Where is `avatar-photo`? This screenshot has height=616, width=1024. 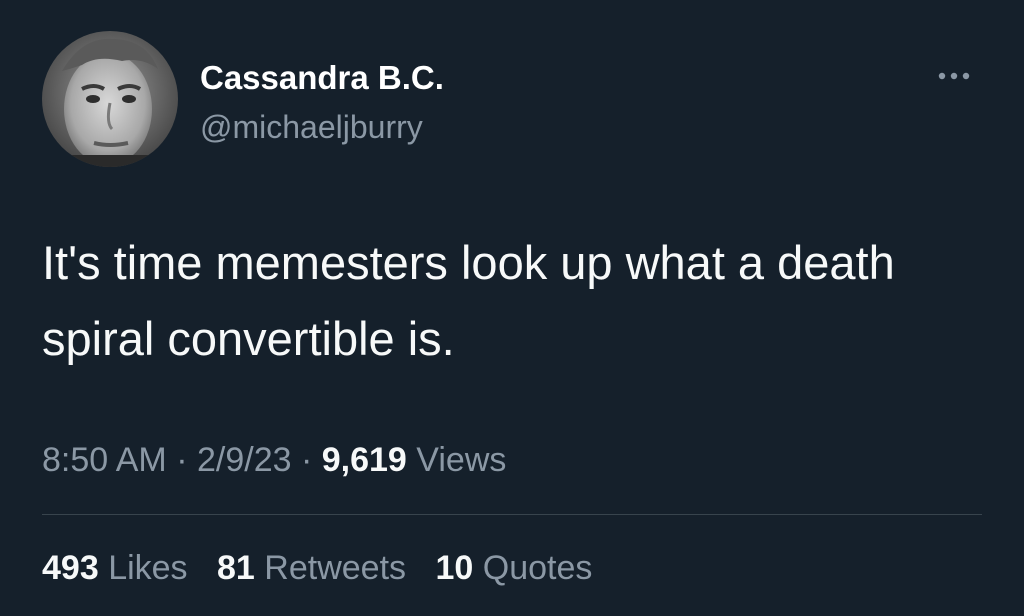
avatar-photo is located at coordinates (110, 99).